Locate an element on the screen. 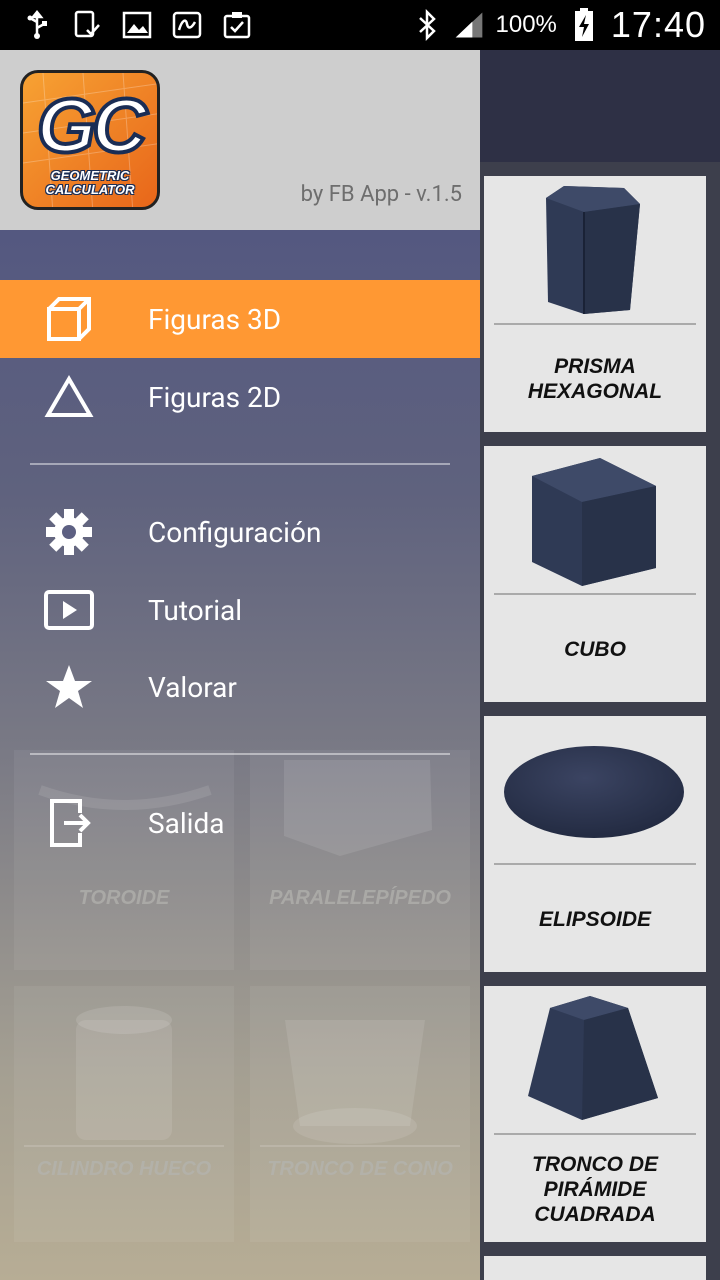  bluetooth-icon is located at coordinates (427, 25).